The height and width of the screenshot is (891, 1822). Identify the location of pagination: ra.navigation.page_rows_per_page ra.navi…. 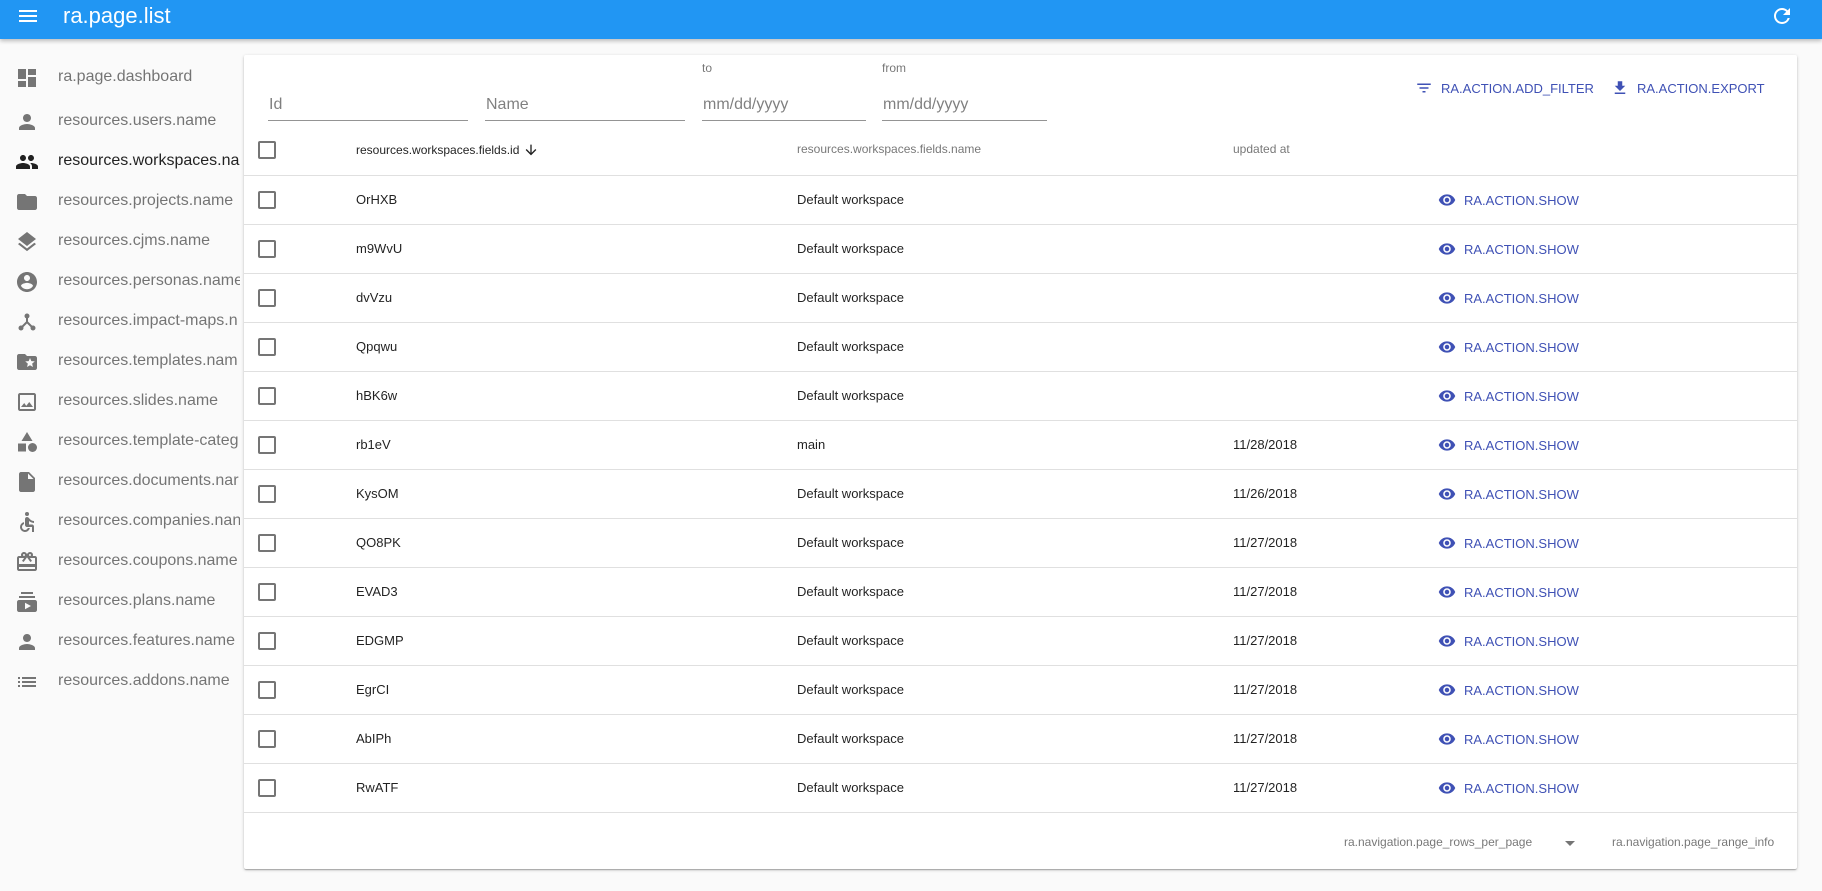
(1020, 842).